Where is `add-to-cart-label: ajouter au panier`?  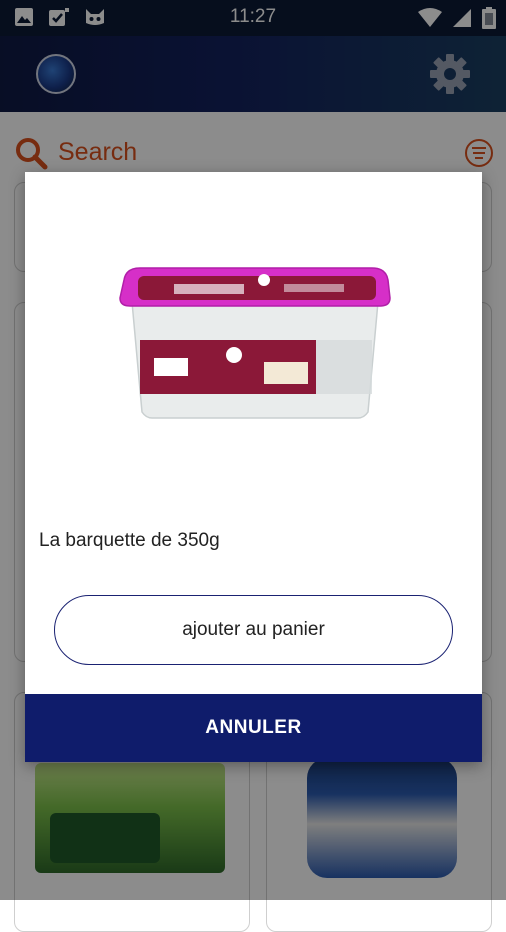 add-to-cart-label: ajouter au panier is located at coordinates (253, 629).